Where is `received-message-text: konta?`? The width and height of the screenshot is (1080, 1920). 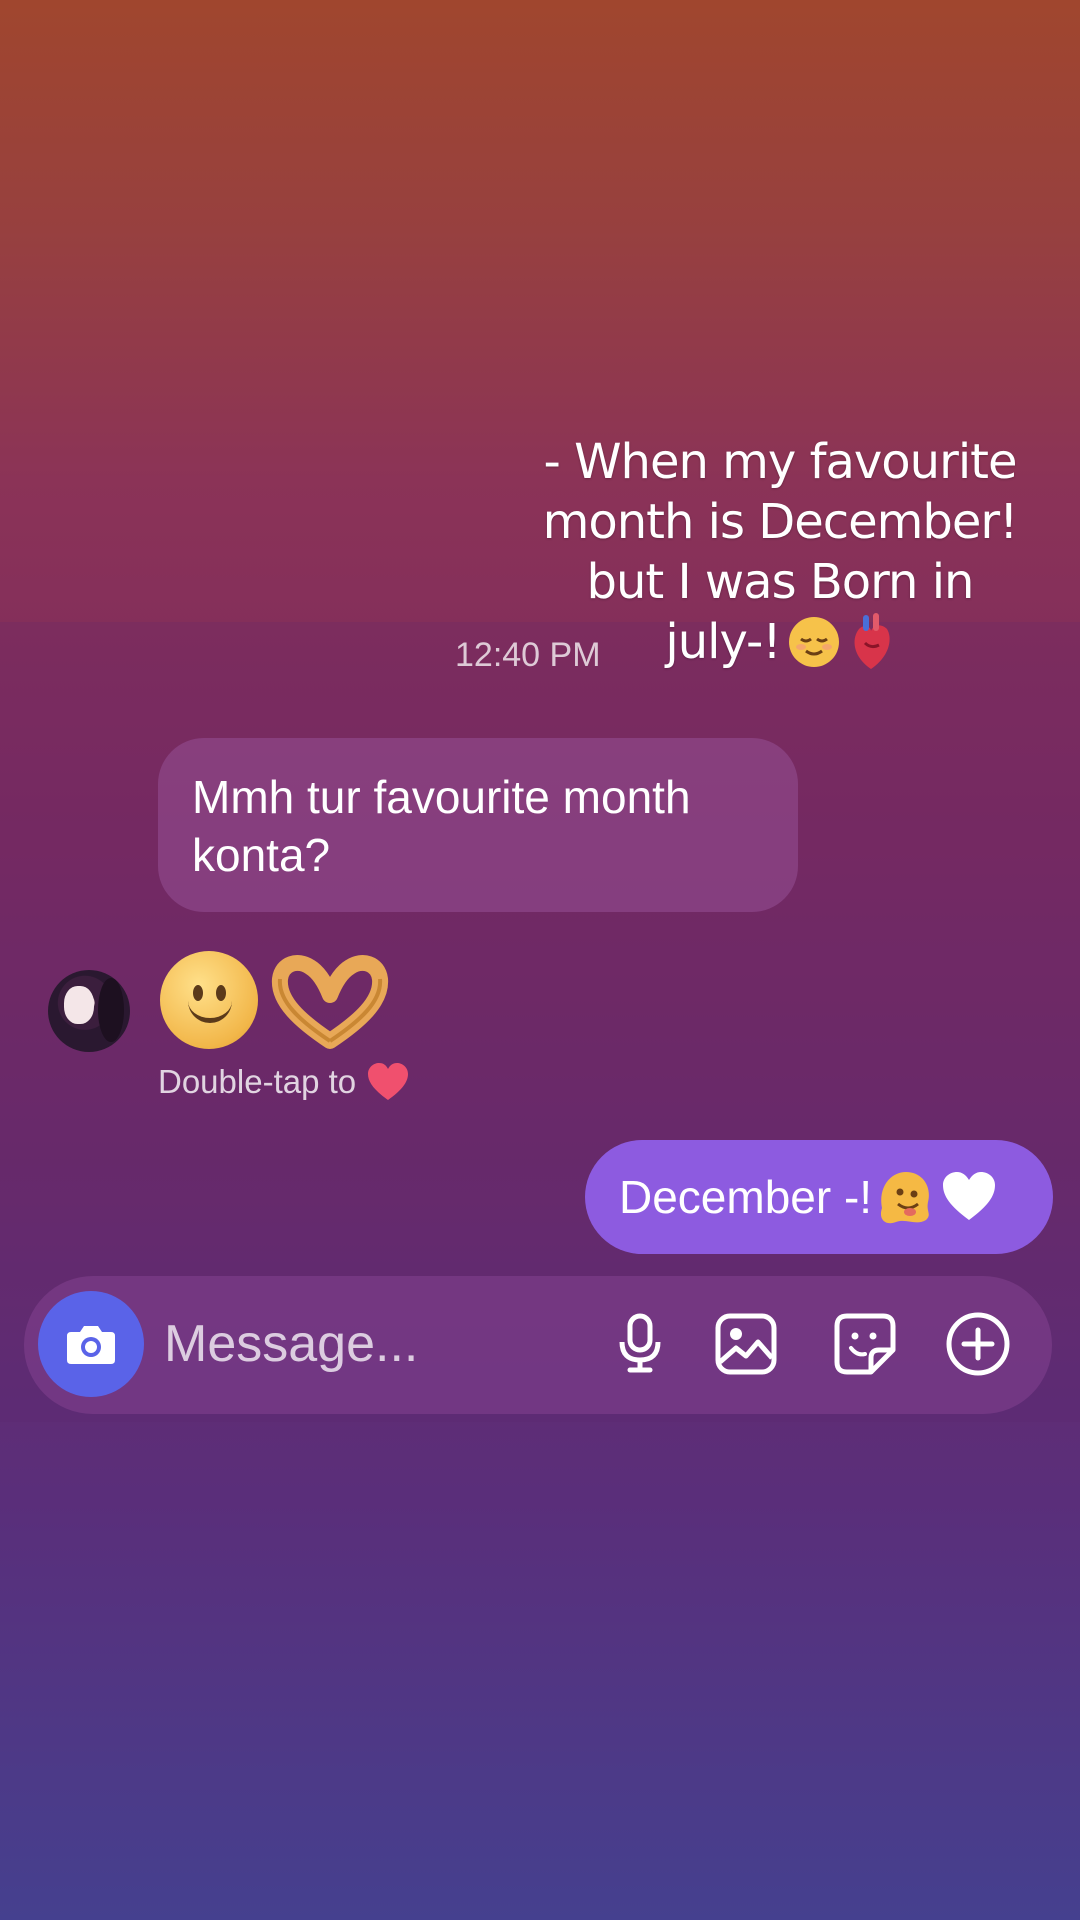
received-message-text: konta? is located at coordinates (261, 855).